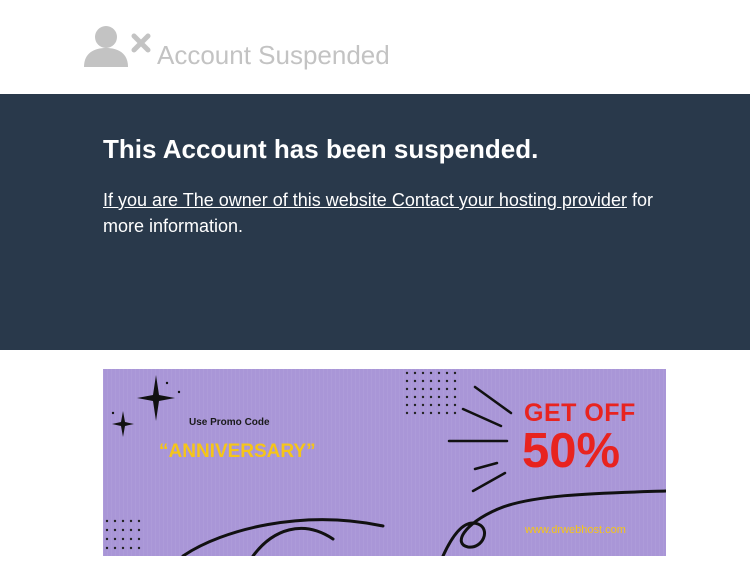  What do you see at coordinates (117, 46) in the screenshot?
I see `user-x-icon` at bounding box center [117, 46].